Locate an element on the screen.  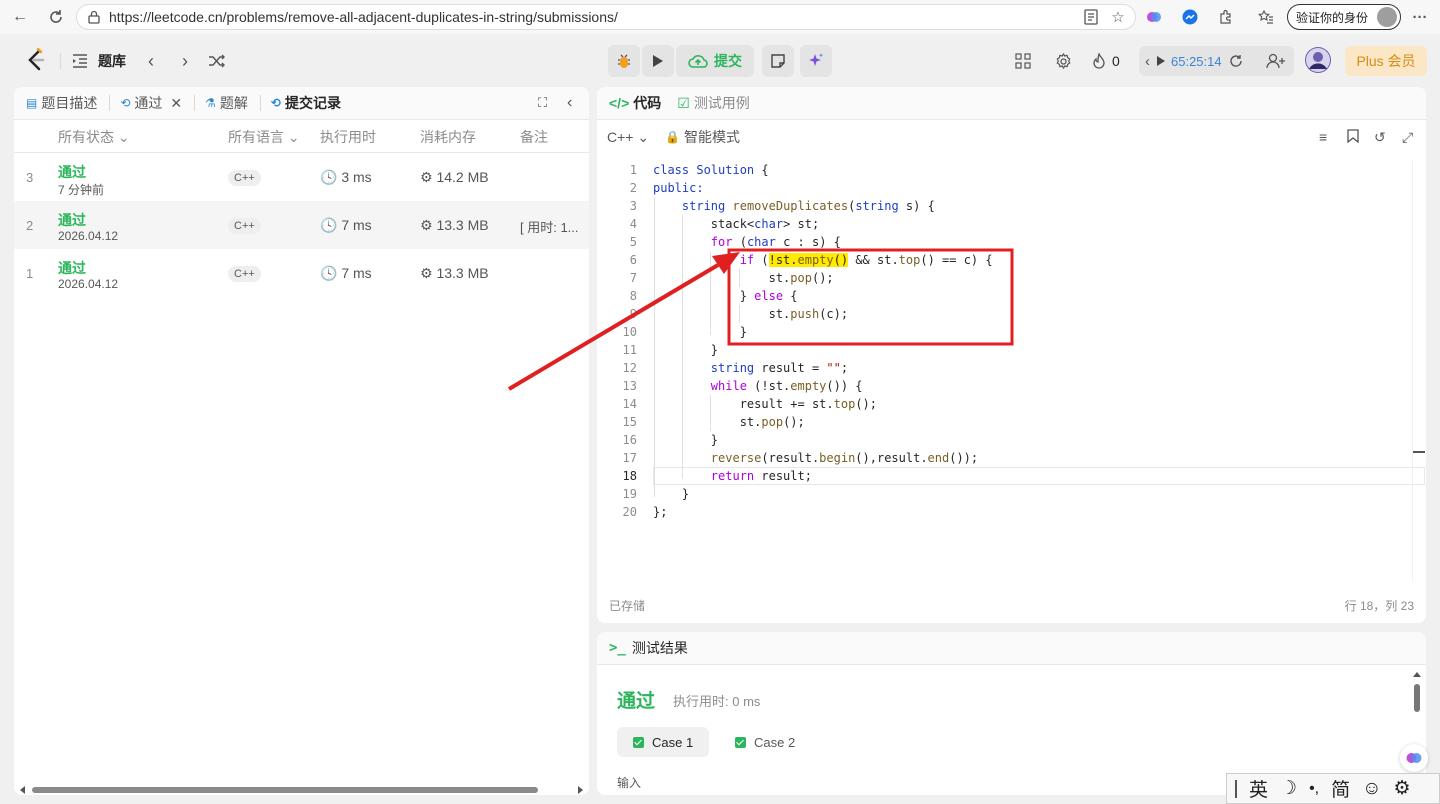
code-tab-bar: </> 代码 ☑ 测试用例 is located at coordinates (1011, 103).